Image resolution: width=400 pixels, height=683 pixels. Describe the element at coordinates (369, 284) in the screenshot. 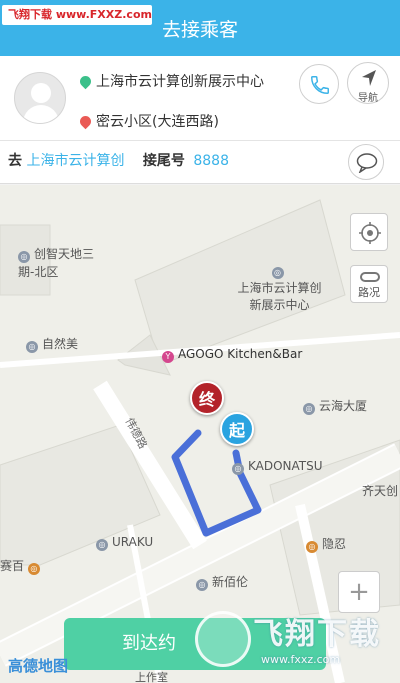

I see `traffic-button: 路况` at that location.